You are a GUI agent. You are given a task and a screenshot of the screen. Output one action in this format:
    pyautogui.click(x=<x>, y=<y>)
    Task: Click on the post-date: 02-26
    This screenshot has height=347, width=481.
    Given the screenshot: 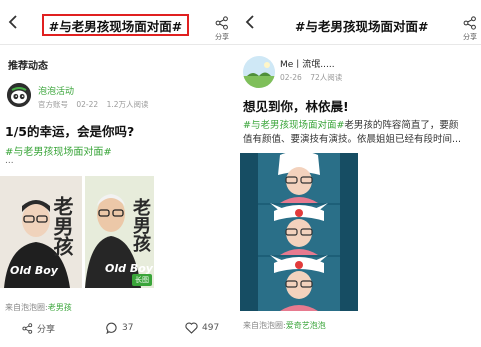 What is the action you would take?
    pyautogui.click(x=291, y=77)
    